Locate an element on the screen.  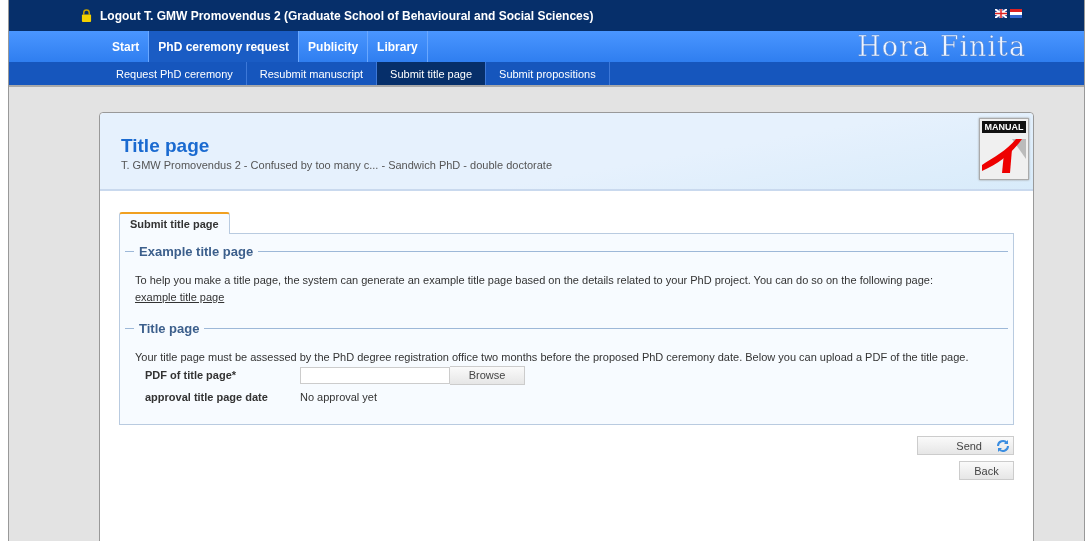
example-link: example title page is located at coordinates (180, 297).